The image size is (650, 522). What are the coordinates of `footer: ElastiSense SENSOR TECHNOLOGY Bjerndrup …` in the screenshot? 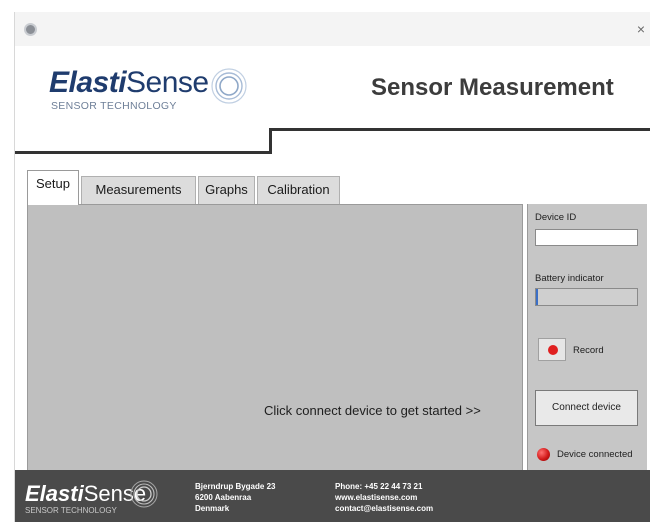 It's located at (332, 496).